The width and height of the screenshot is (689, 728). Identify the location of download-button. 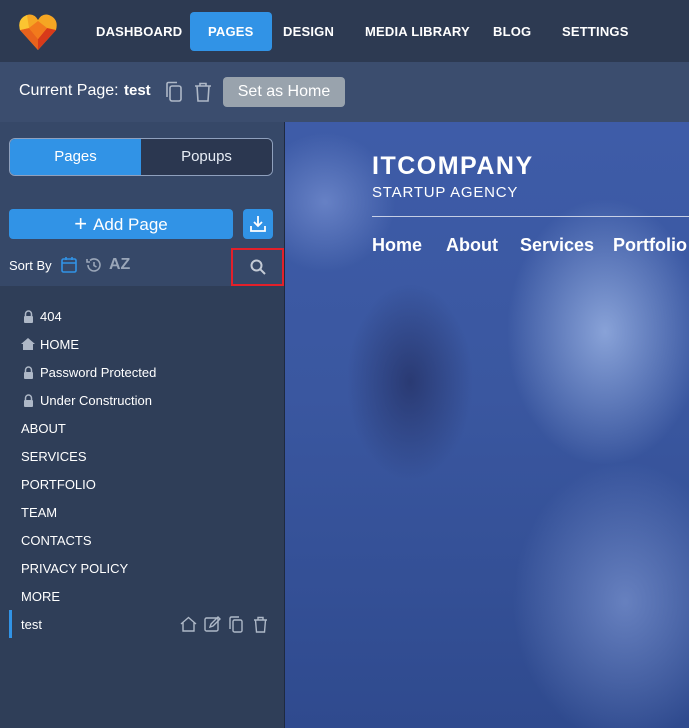
(258, 224).